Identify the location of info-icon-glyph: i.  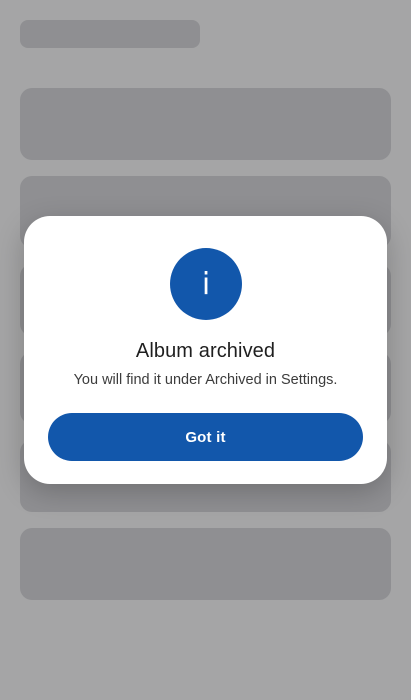
(206, 284).